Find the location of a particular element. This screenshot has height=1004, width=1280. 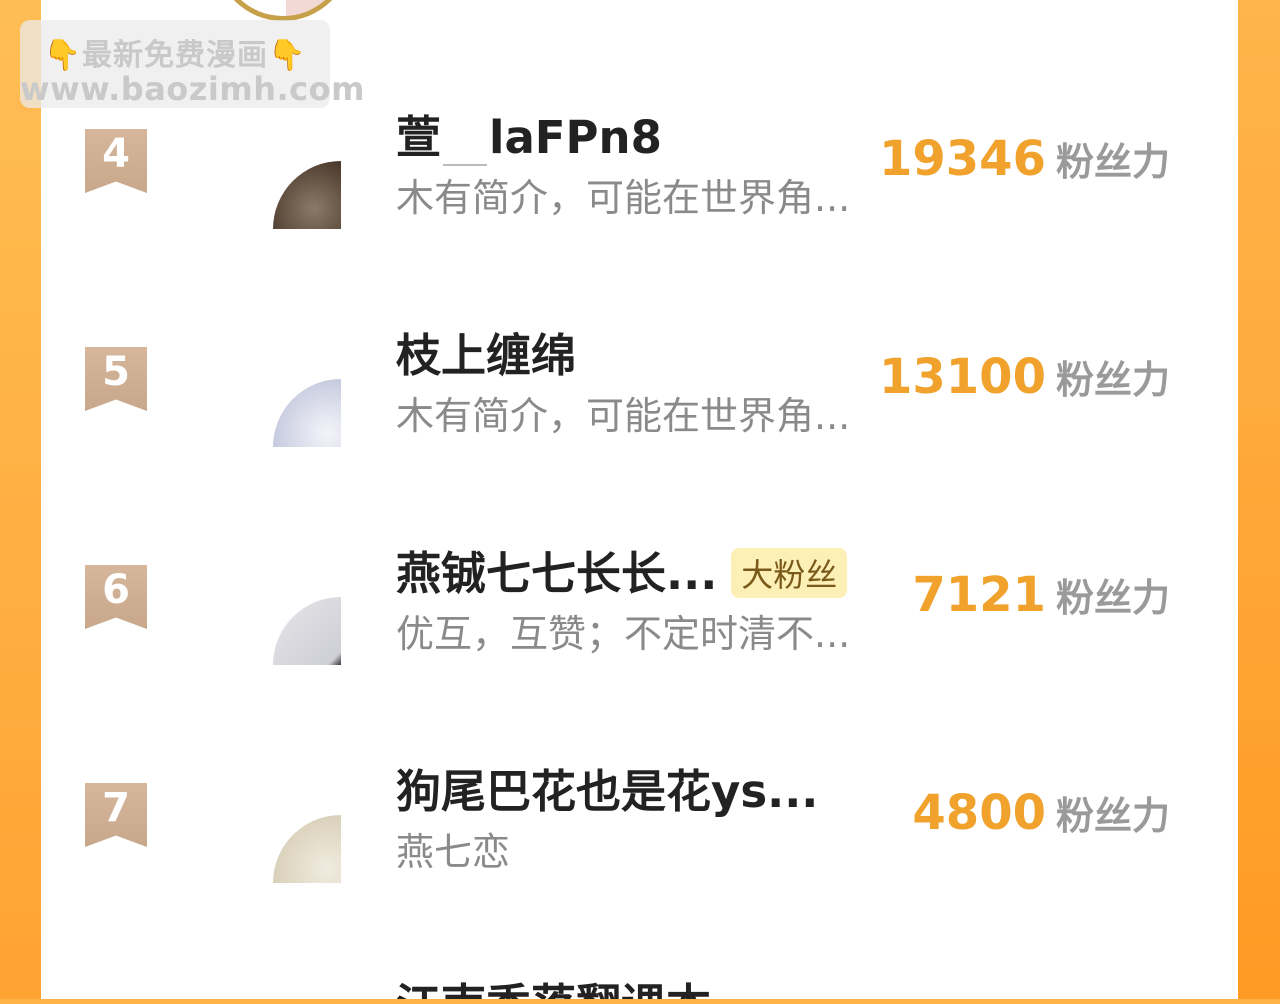

fan-power: 13100 粉丝力 is located at coordinates (1024, 377).